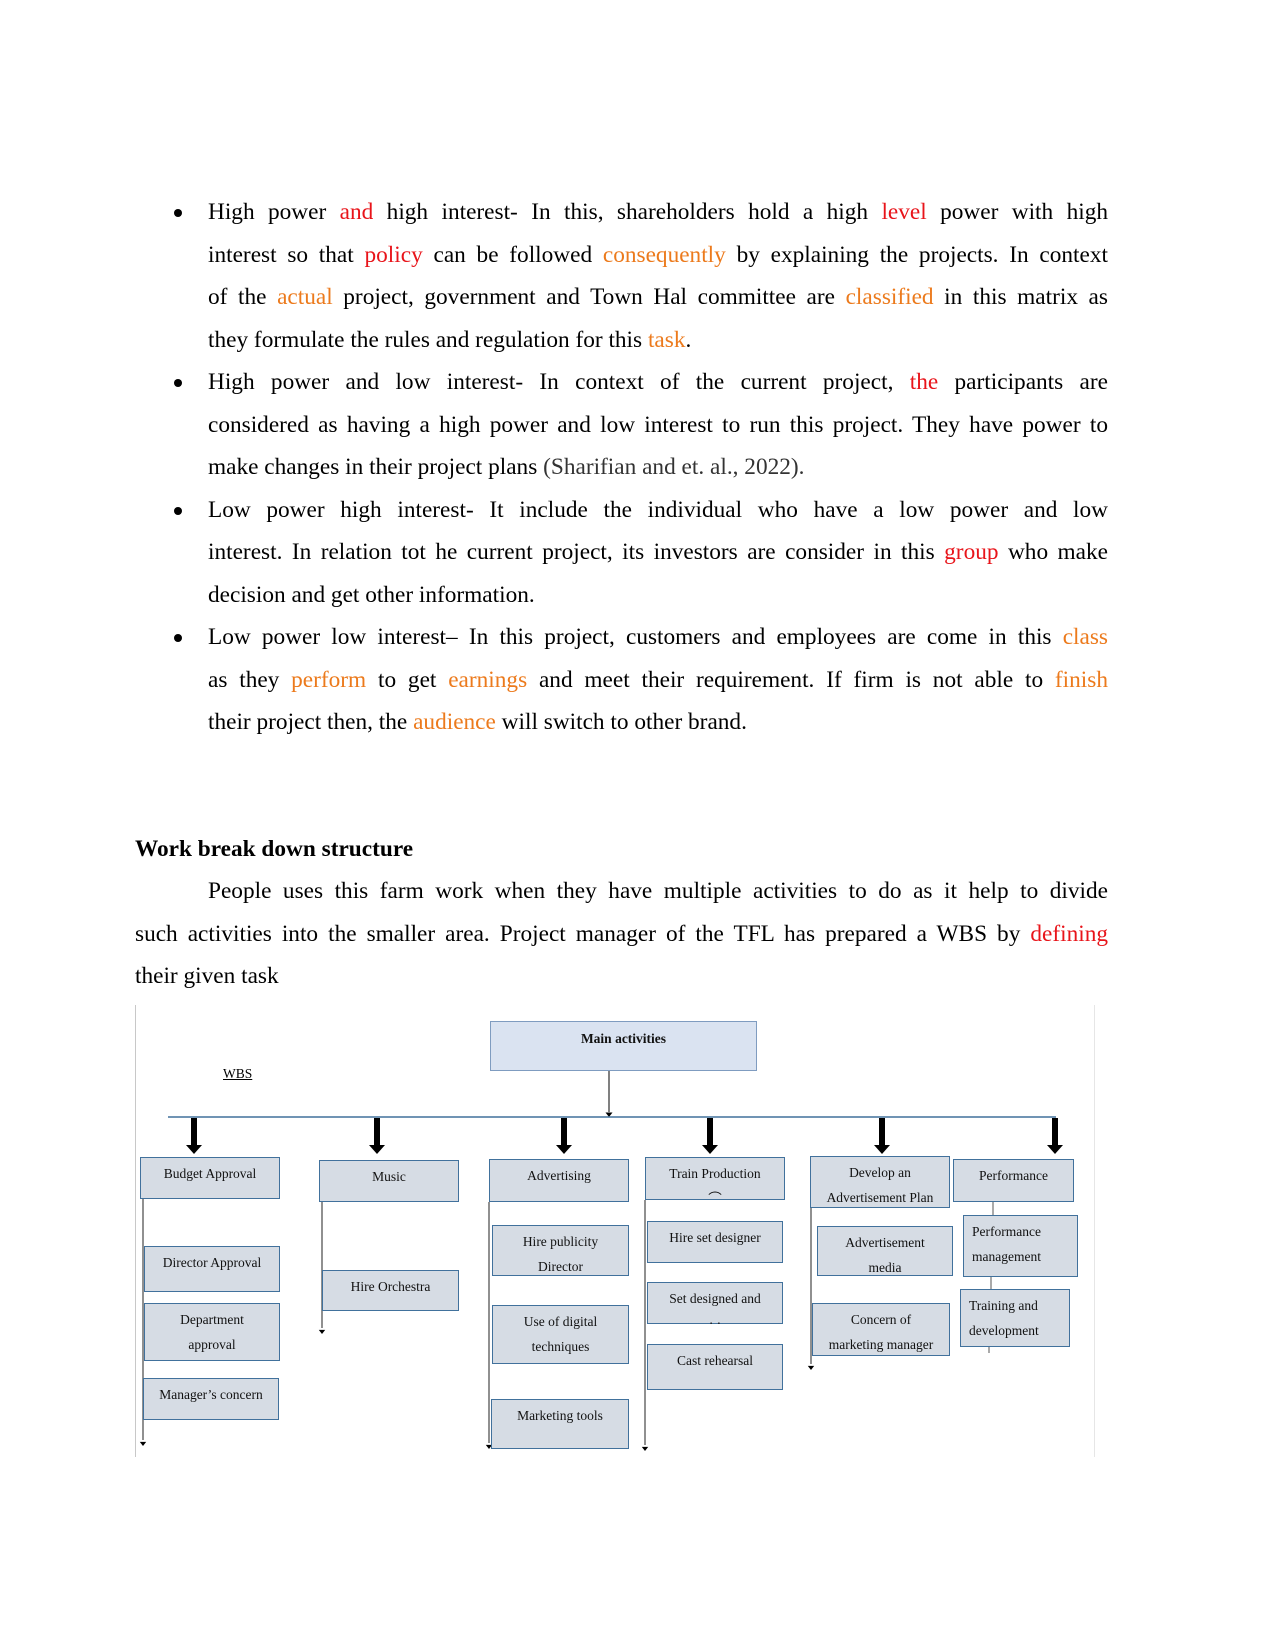  I want to click on branch-box-advertising: Advertising, so click(559, 1180).